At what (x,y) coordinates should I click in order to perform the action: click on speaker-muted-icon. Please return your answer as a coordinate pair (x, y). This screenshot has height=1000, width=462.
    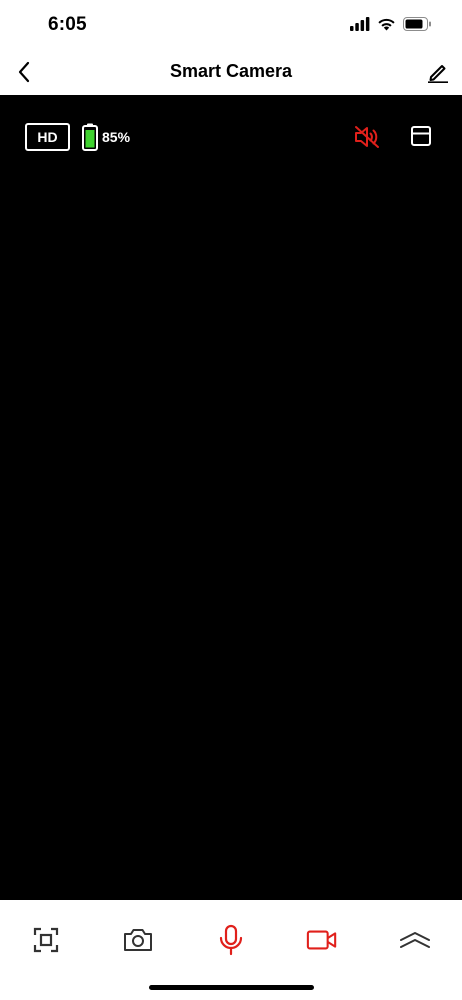
    Looking at the image, I should click on (367, 137).